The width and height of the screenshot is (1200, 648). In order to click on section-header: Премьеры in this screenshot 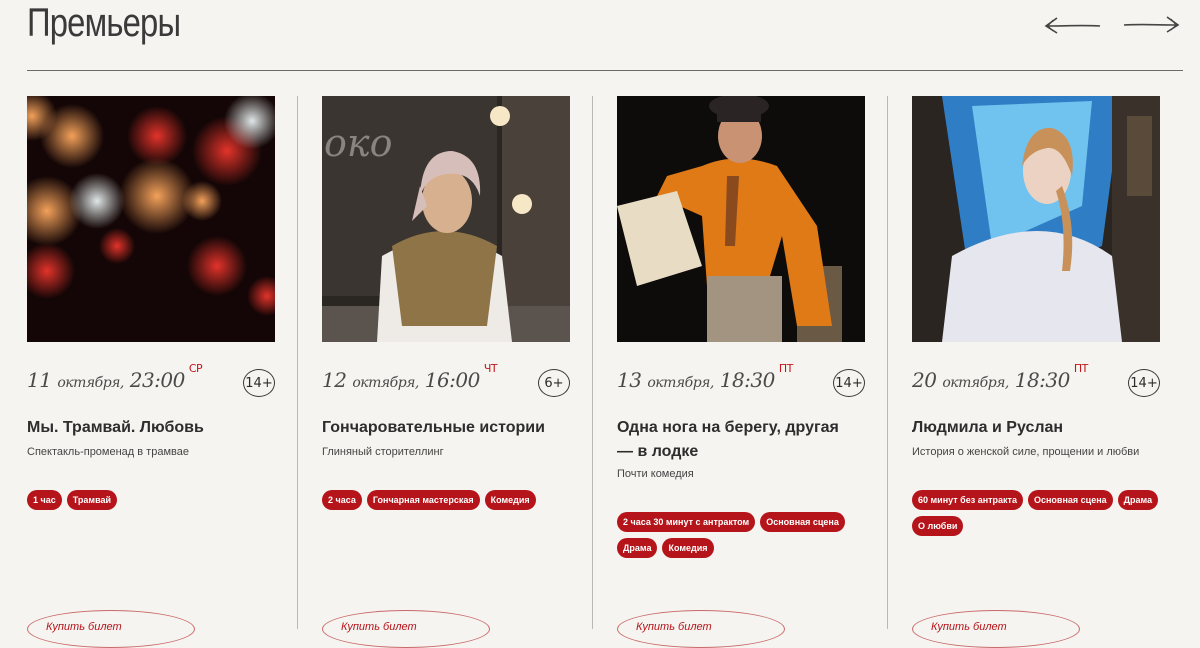, I will do `click(605, 35)`.